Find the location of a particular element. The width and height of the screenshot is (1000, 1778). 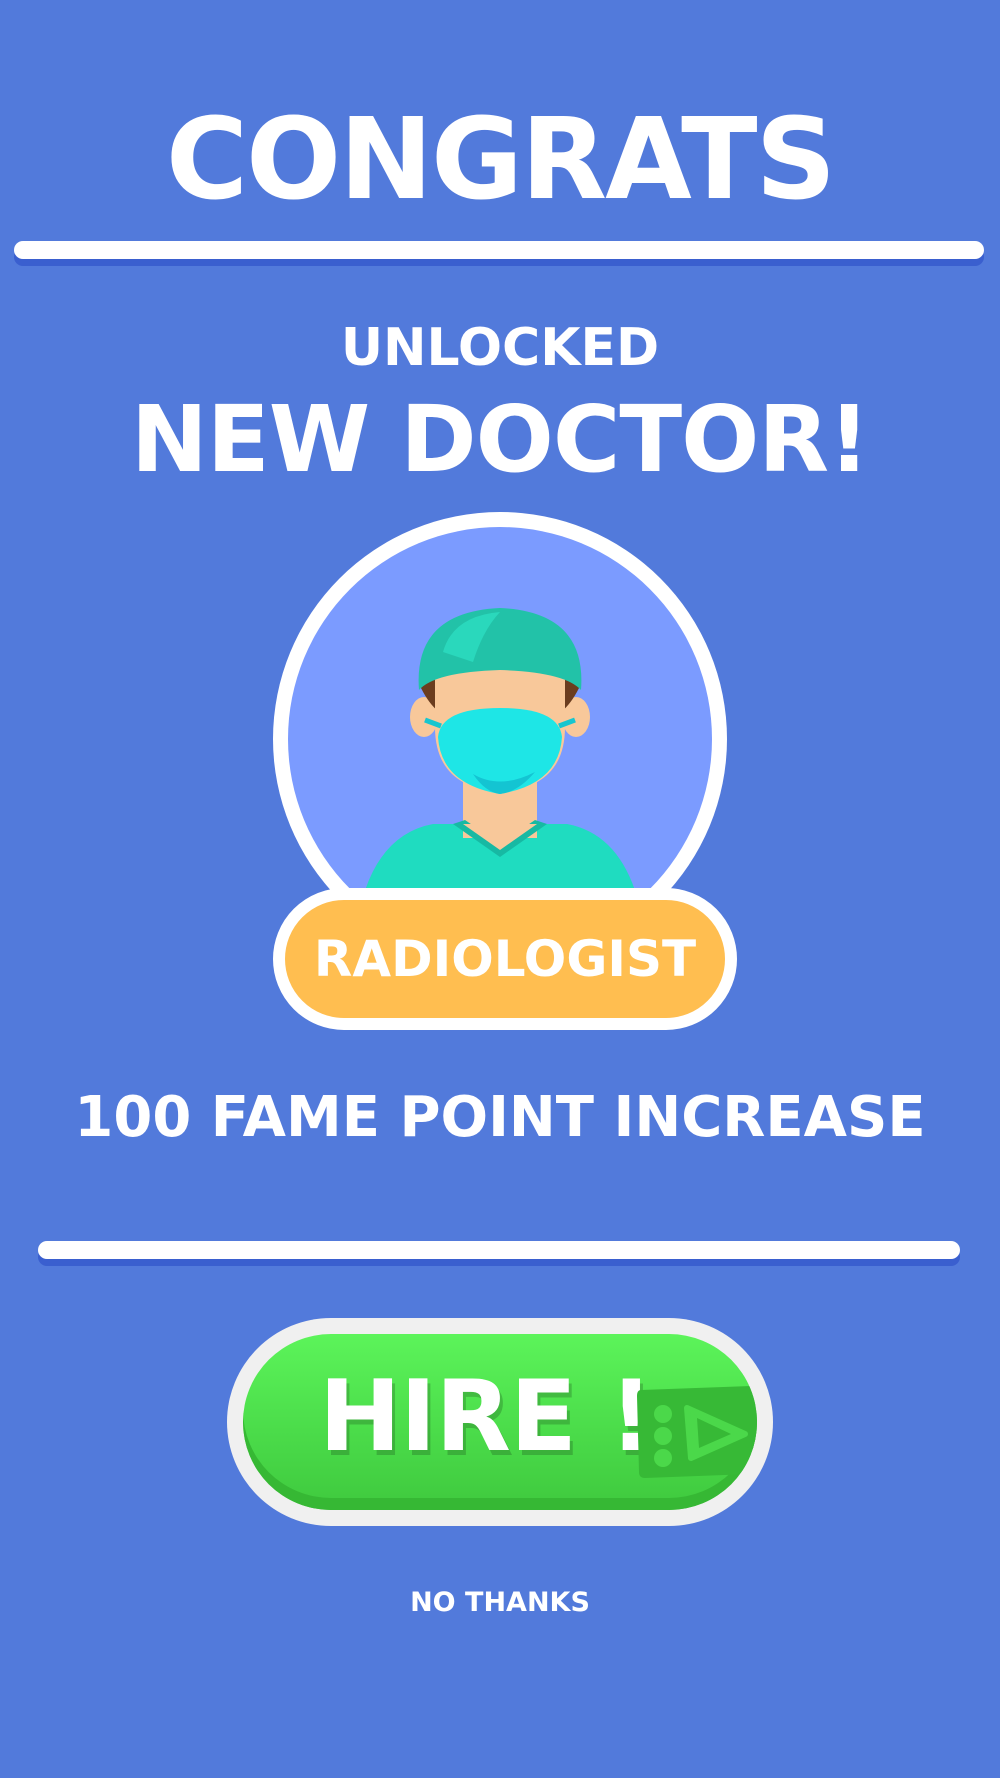

hire-button: HIRE ! is located at coordinates (500, 1422).